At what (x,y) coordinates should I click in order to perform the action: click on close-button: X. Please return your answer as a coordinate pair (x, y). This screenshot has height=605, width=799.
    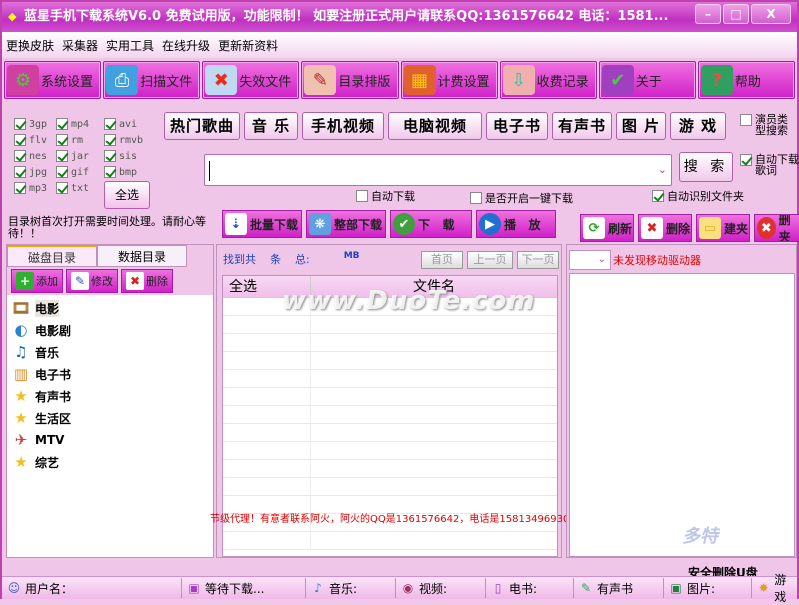
    Looking at the image, I should click on (771, 14).